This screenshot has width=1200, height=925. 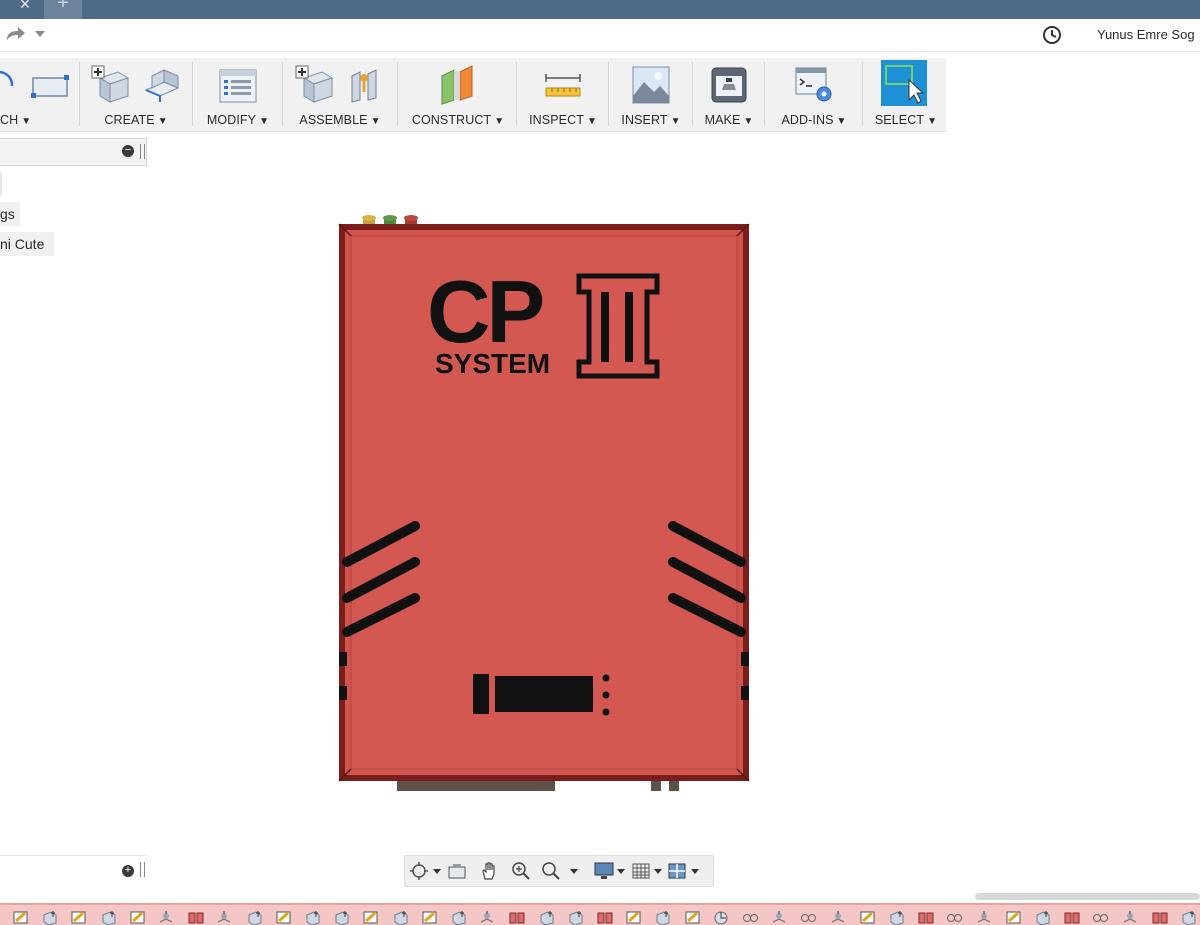 I want to click on make-group: MAKE ▼, so click(x=729, y=94).